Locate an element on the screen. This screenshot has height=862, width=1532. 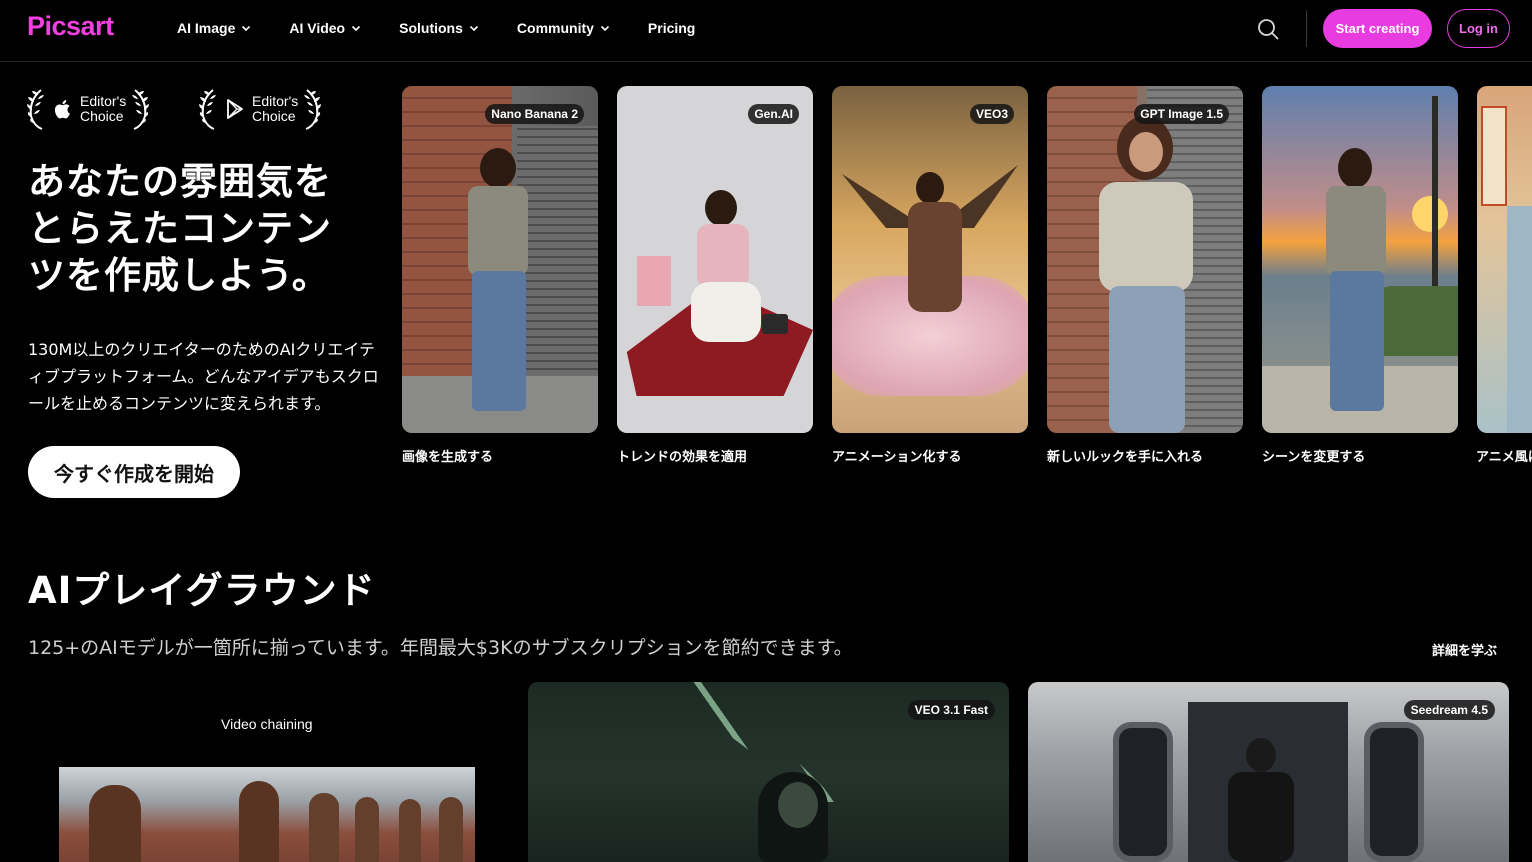
nav-community: Community is located at coordinates (563, 28).